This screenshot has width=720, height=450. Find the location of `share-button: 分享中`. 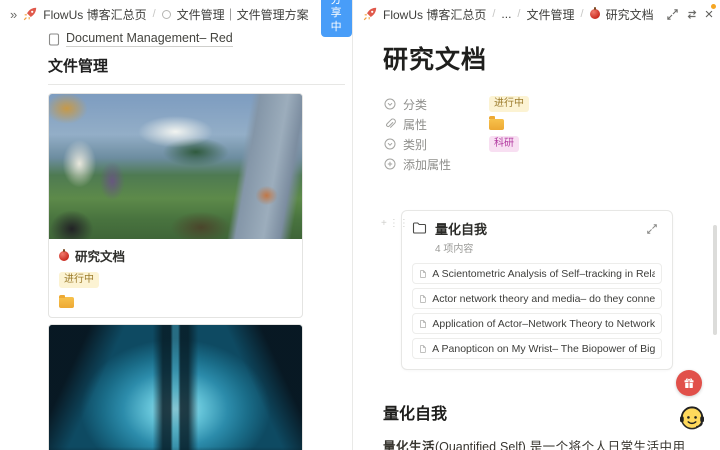

share-button: 分享中 is located at coordinates (336, 18).